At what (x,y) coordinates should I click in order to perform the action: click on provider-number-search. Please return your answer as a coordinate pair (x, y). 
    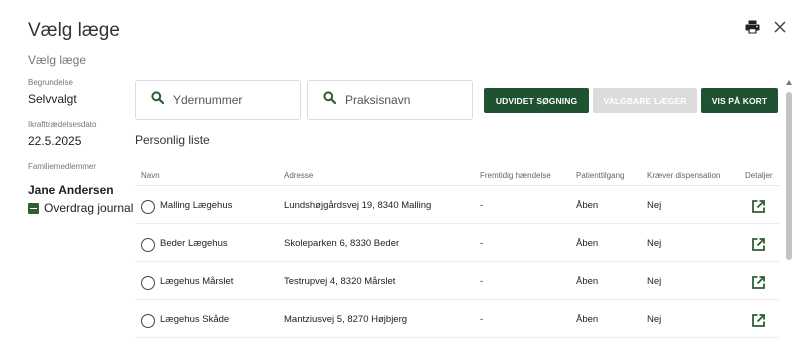
    Looking at the image, I should click on (218, 100).